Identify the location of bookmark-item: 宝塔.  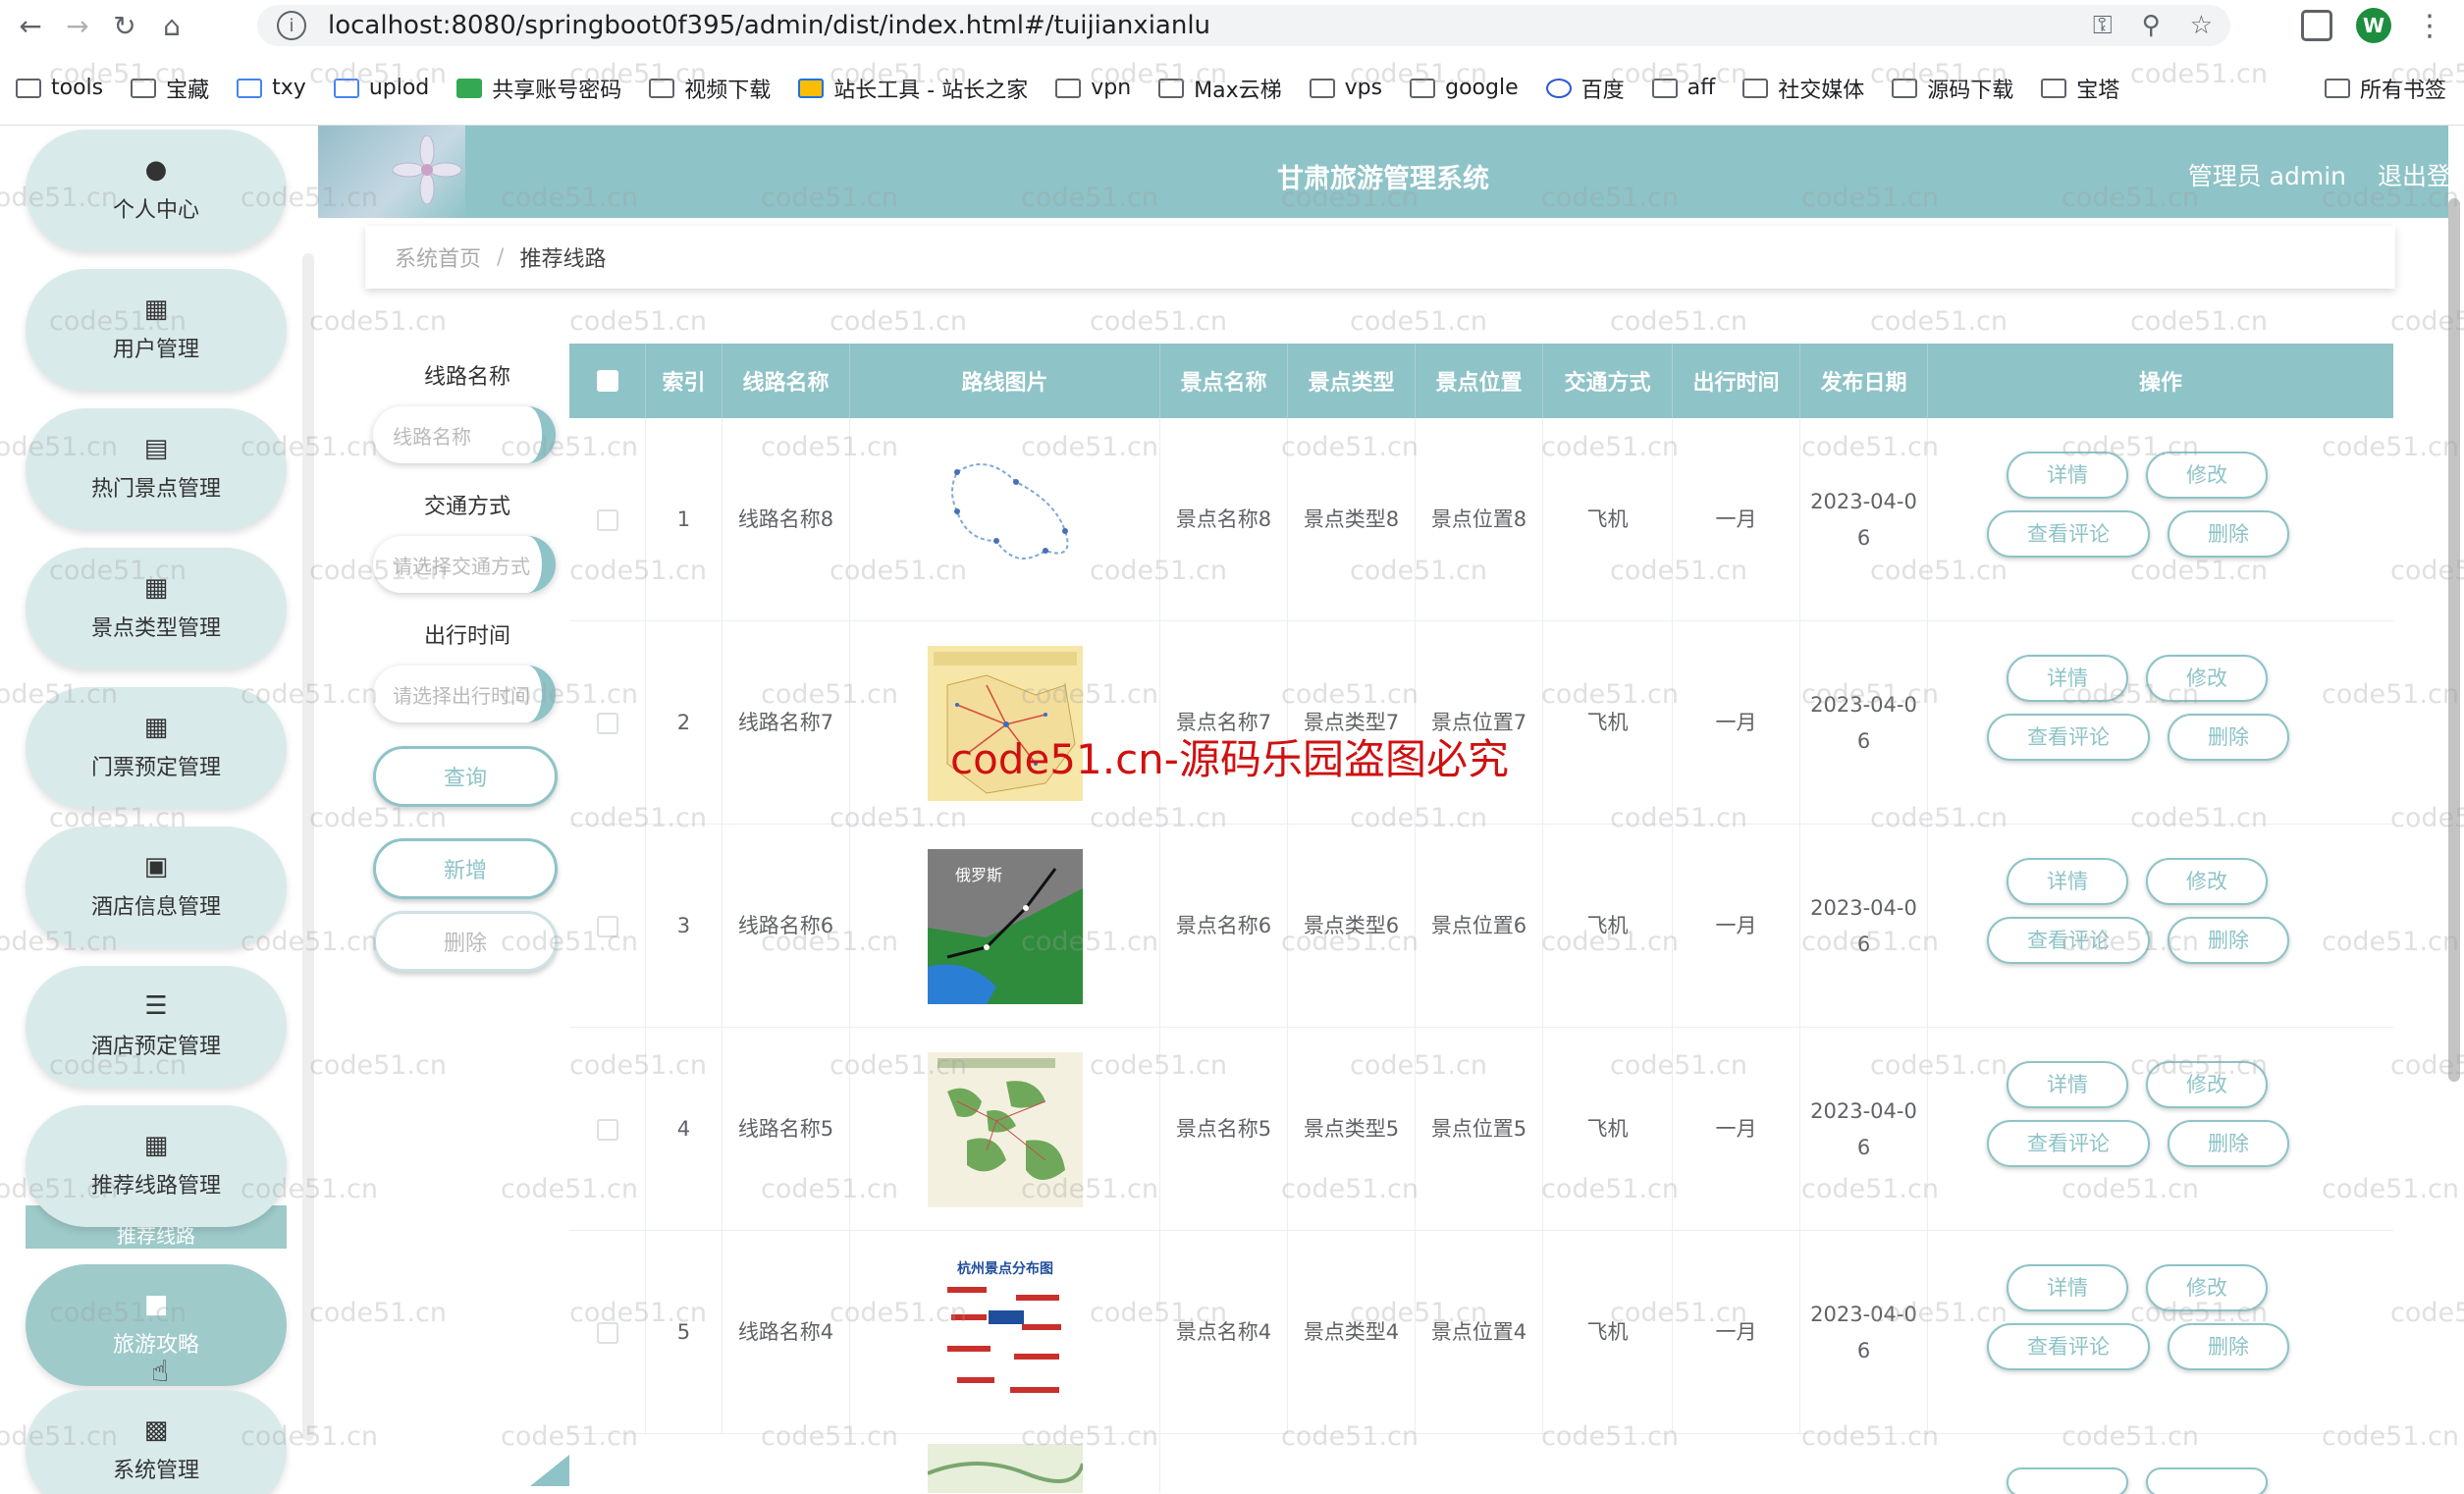
(2080, 88).